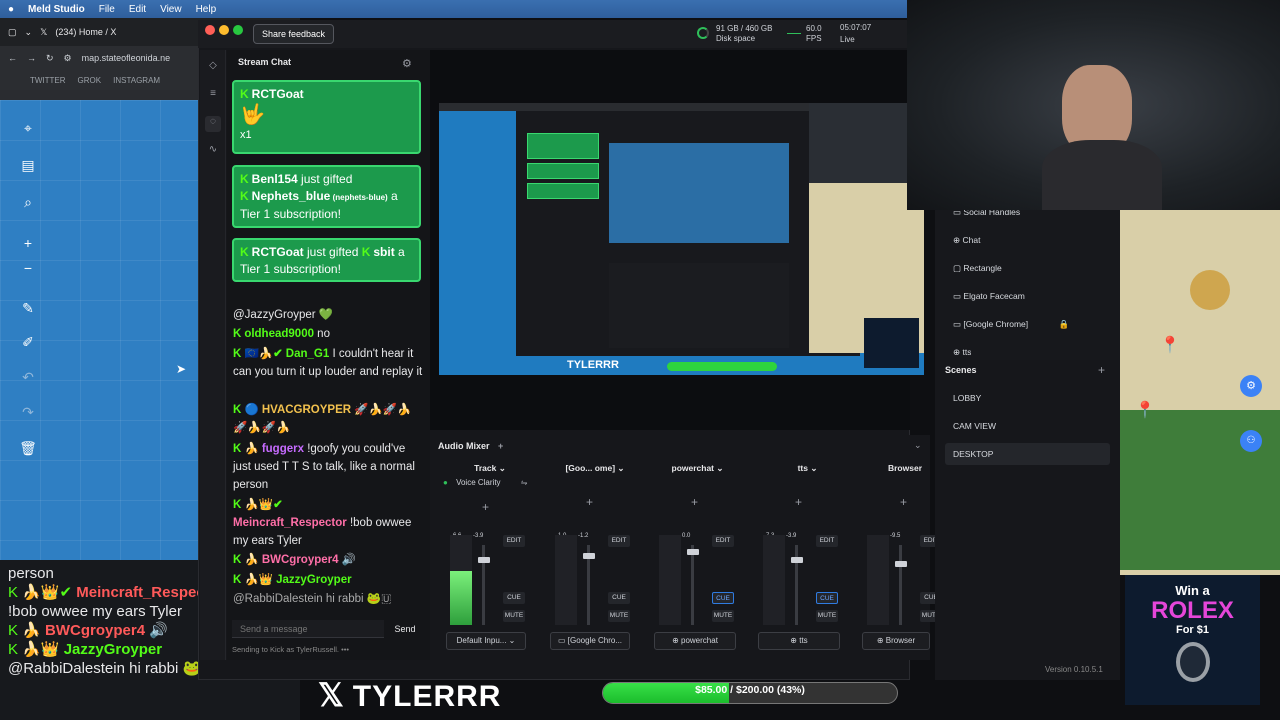 The height and width of the screenshot is (720, 1280). I want to click on effect-settings-icon: ⇋, so click(524, 482).